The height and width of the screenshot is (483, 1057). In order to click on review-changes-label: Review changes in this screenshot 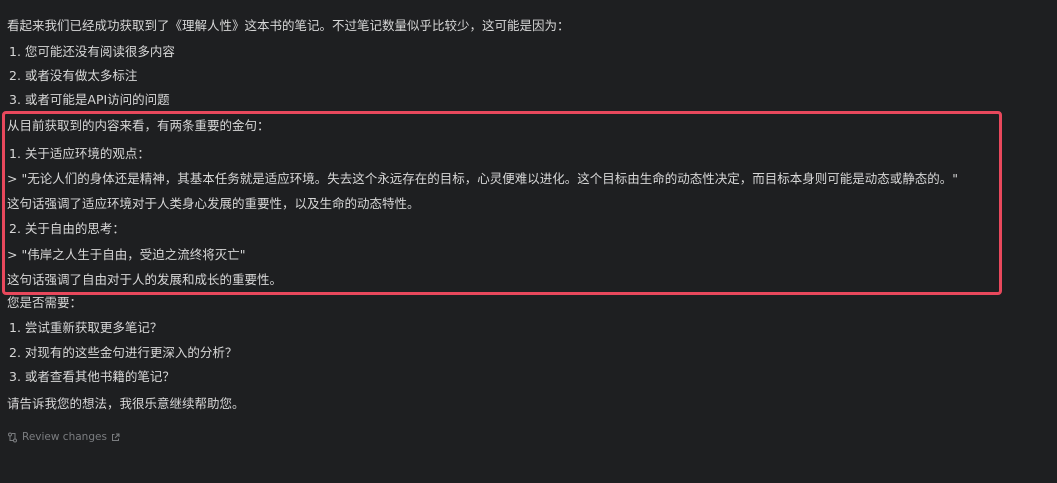, I will do `click(64, 437)`.